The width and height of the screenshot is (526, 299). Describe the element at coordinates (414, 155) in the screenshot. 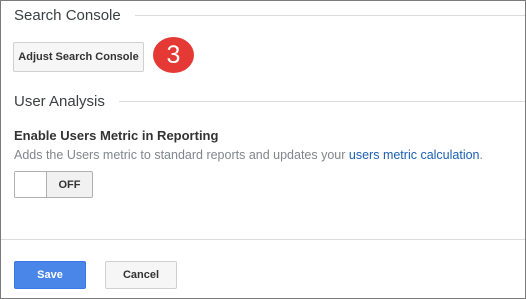

I see `users-metric-calculation-link: users metric calculation` at that location.